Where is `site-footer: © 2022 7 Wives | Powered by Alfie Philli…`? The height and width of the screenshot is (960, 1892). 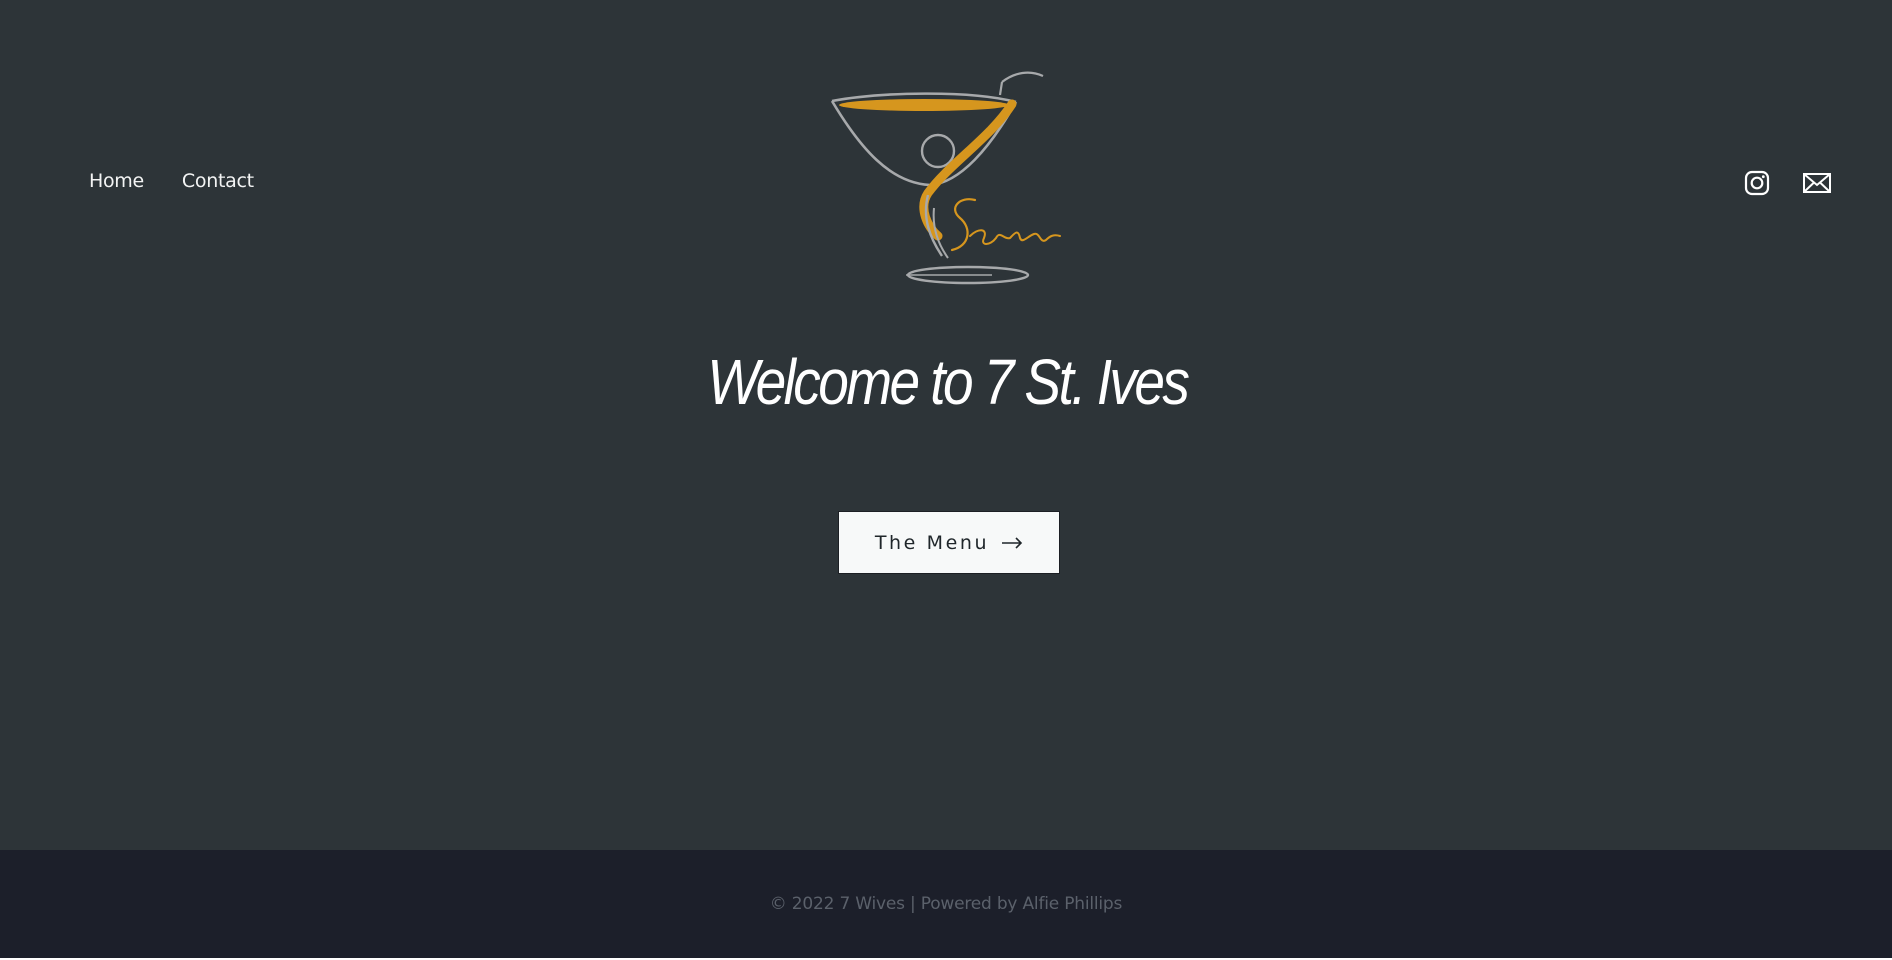
site-footer: © 2022 7 Wives | Powered by Alfie Philli… is located at coordinates (946, 905).